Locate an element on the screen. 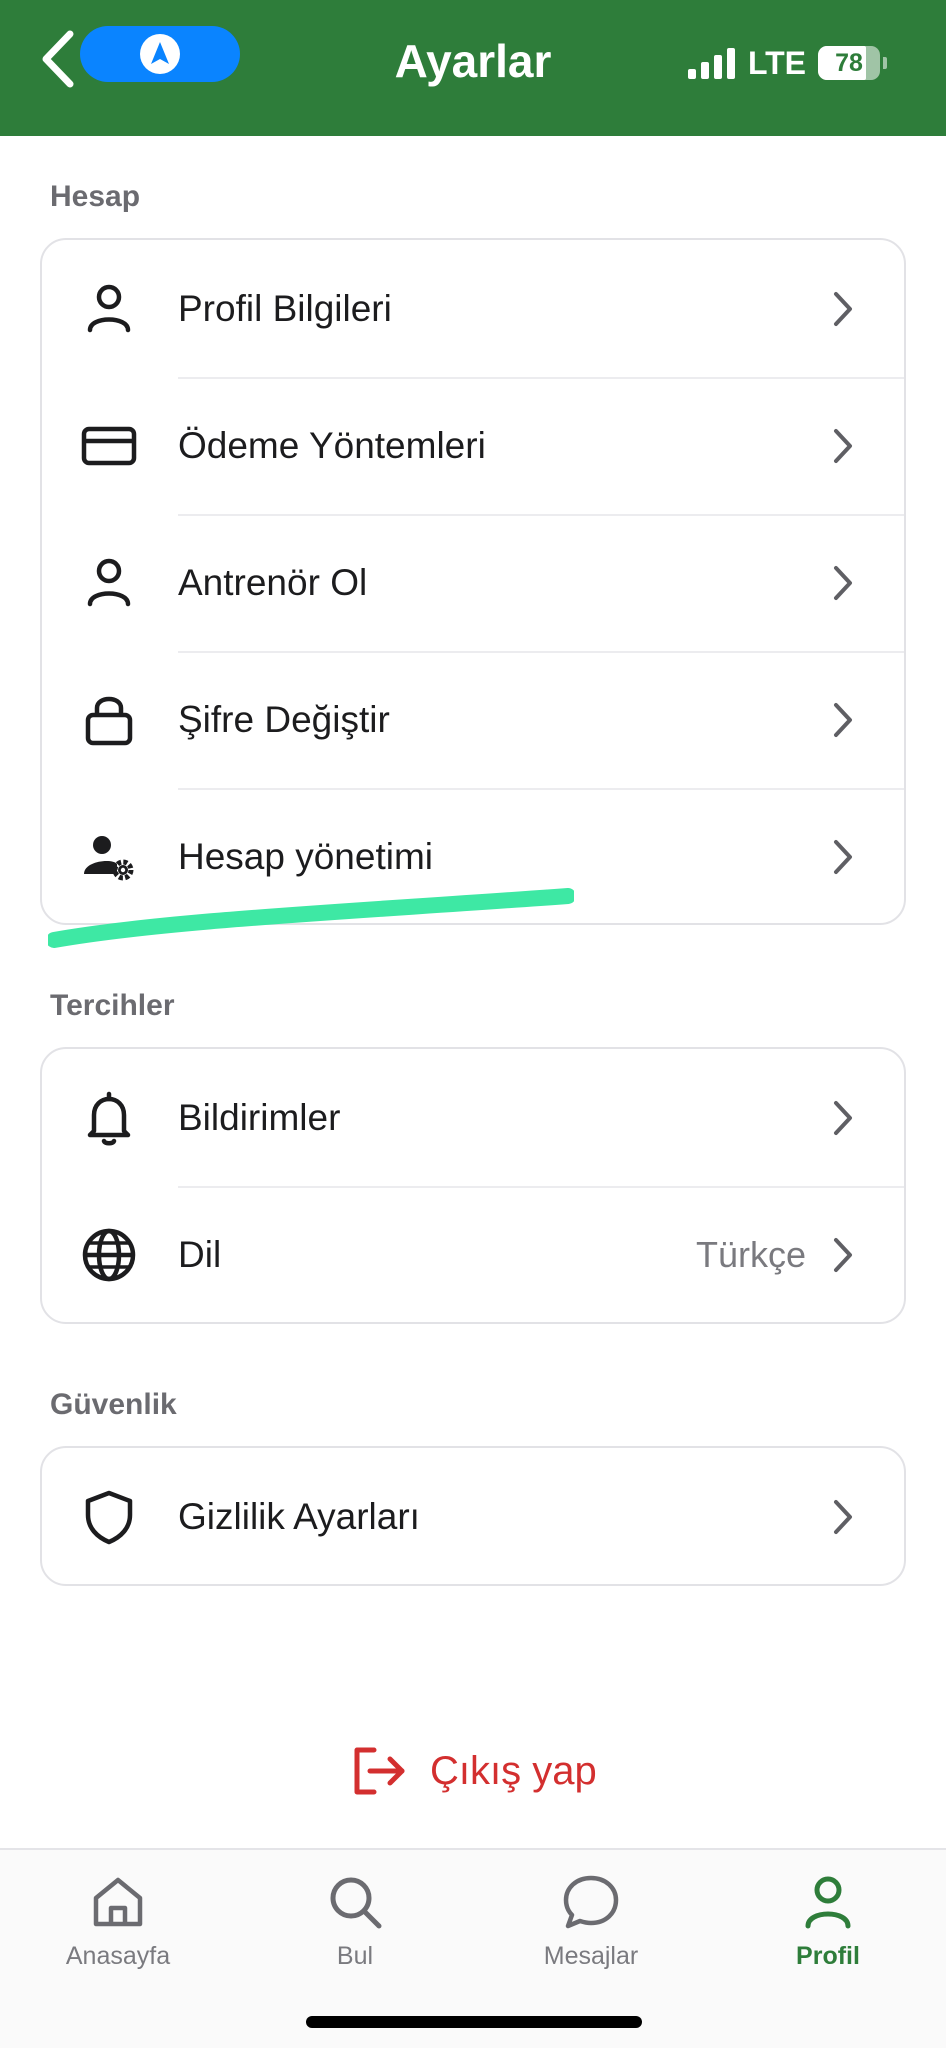  globe-icon is located at coordinates (109, 1255).